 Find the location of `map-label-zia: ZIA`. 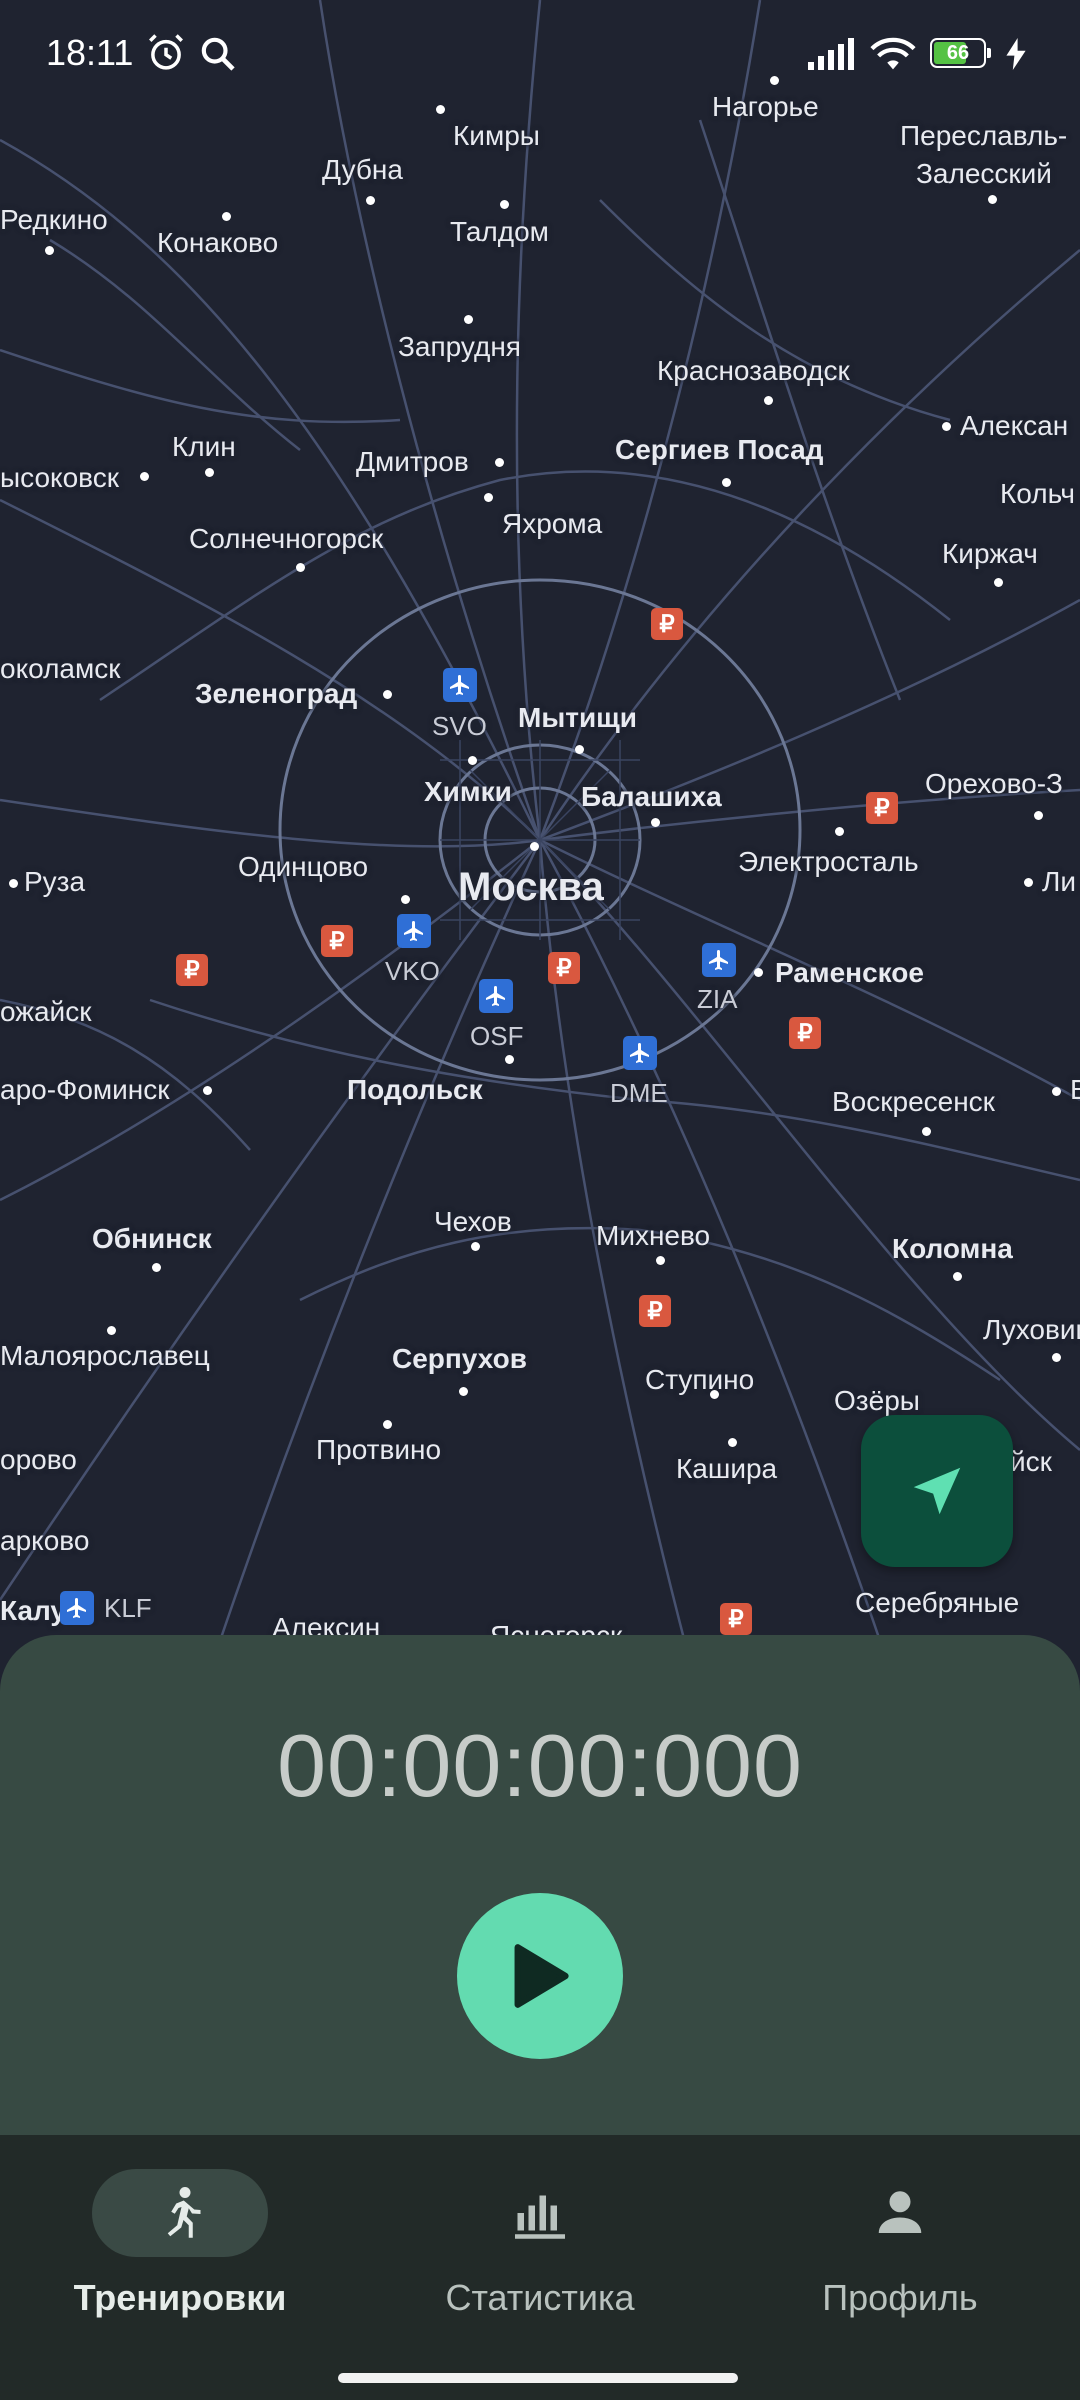

map-label-zia: ZIA is located at coordinates (717, 999).